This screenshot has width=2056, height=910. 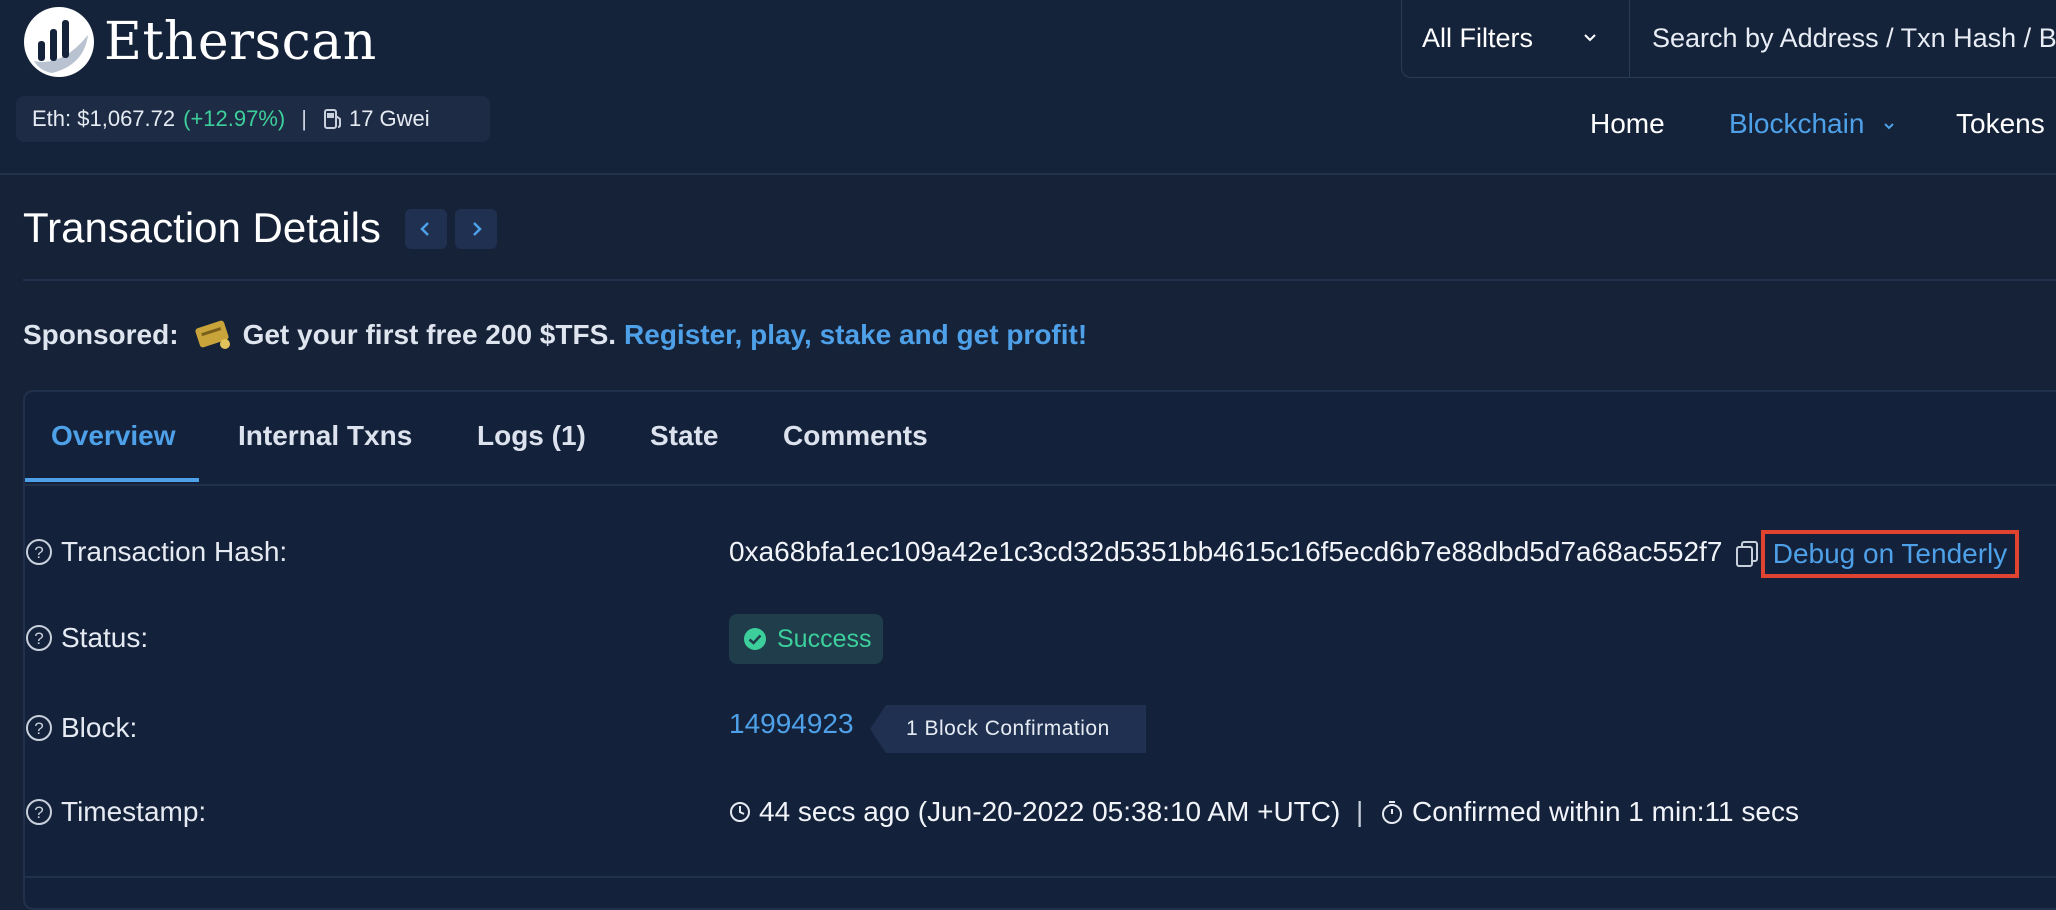 I want to click on tab-overview: Overview, so click(x=113, y=436).